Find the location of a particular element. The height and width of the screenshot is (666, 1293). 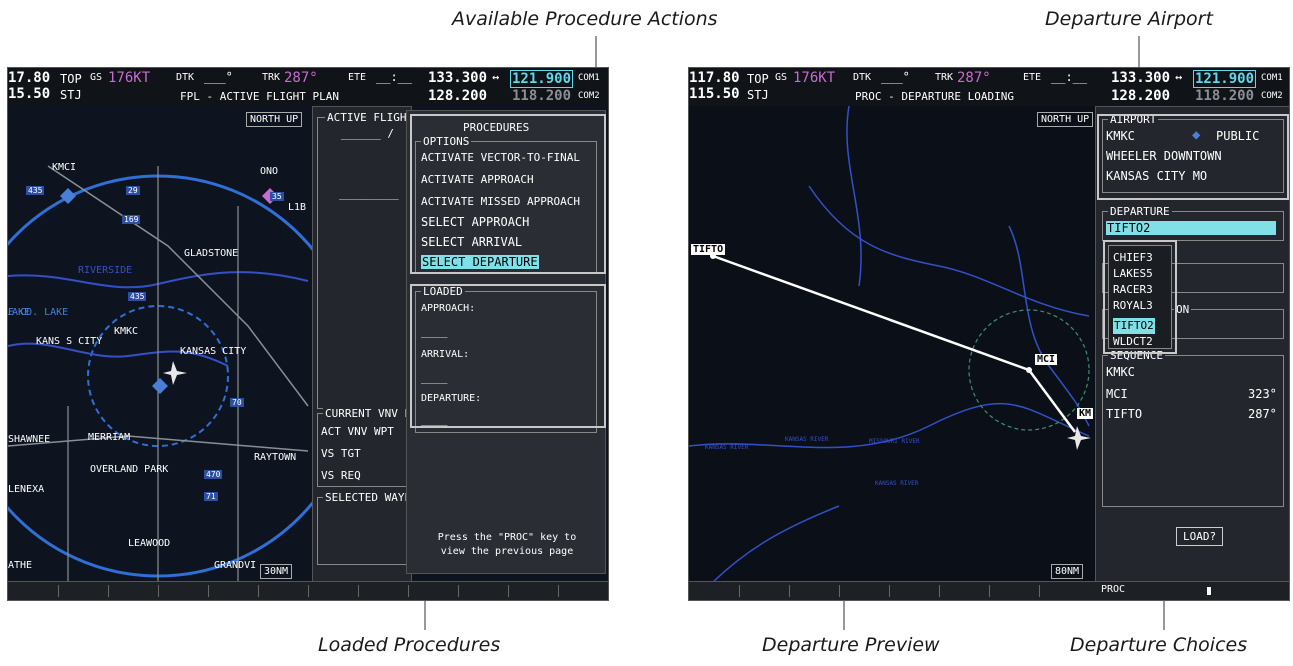

map-label-l1b: L1B is located at coordinates (297, 207).